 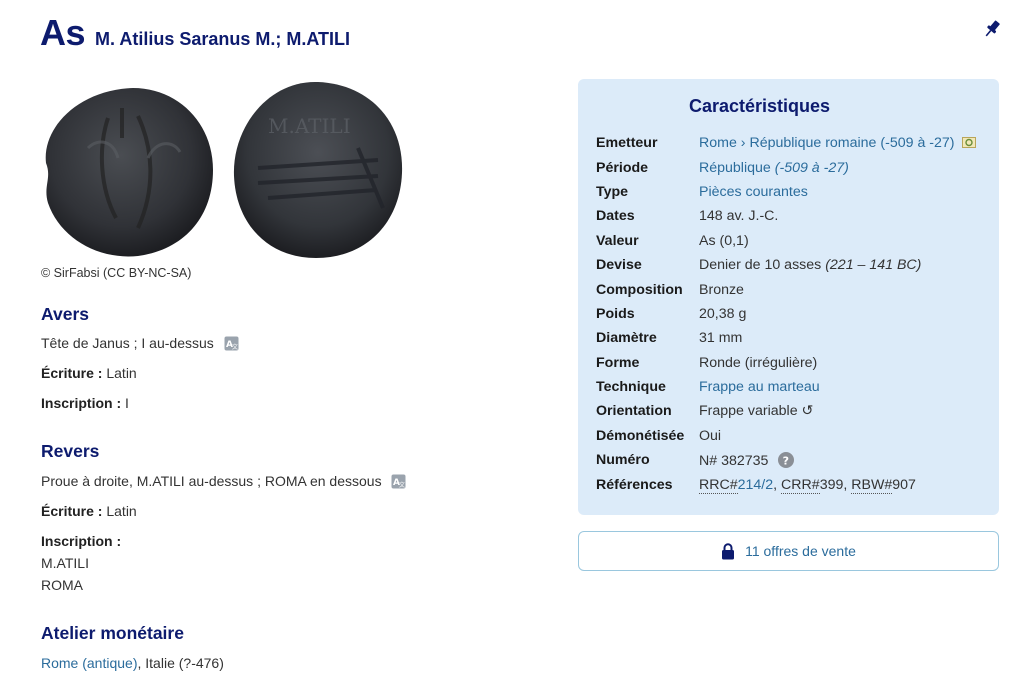 What do you see at coordinates (223, 39) in the screenshot?
I see `title-subtitle: M. Atilius Saranus M.; M.ATILI` at bounding box center [223, 39].